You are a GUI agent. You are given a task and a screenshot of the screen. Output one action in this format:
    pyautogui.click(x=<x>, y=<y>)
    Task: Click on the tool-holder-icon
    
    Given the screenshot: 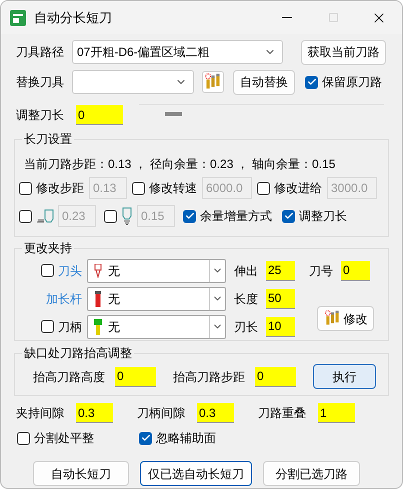 What is the action you would take?
    pyautogui.click(x=98, y=326)
    